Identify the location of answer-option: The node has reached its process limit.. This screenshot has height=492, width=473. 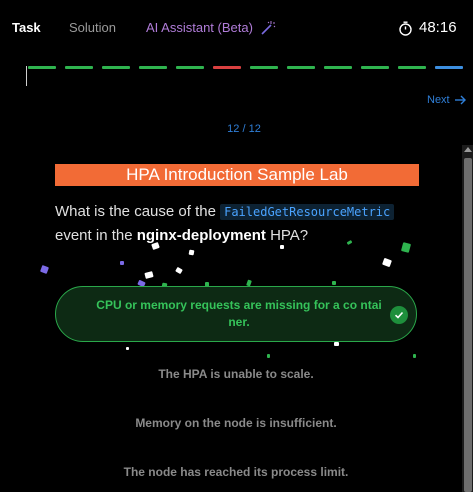
(236, 472).